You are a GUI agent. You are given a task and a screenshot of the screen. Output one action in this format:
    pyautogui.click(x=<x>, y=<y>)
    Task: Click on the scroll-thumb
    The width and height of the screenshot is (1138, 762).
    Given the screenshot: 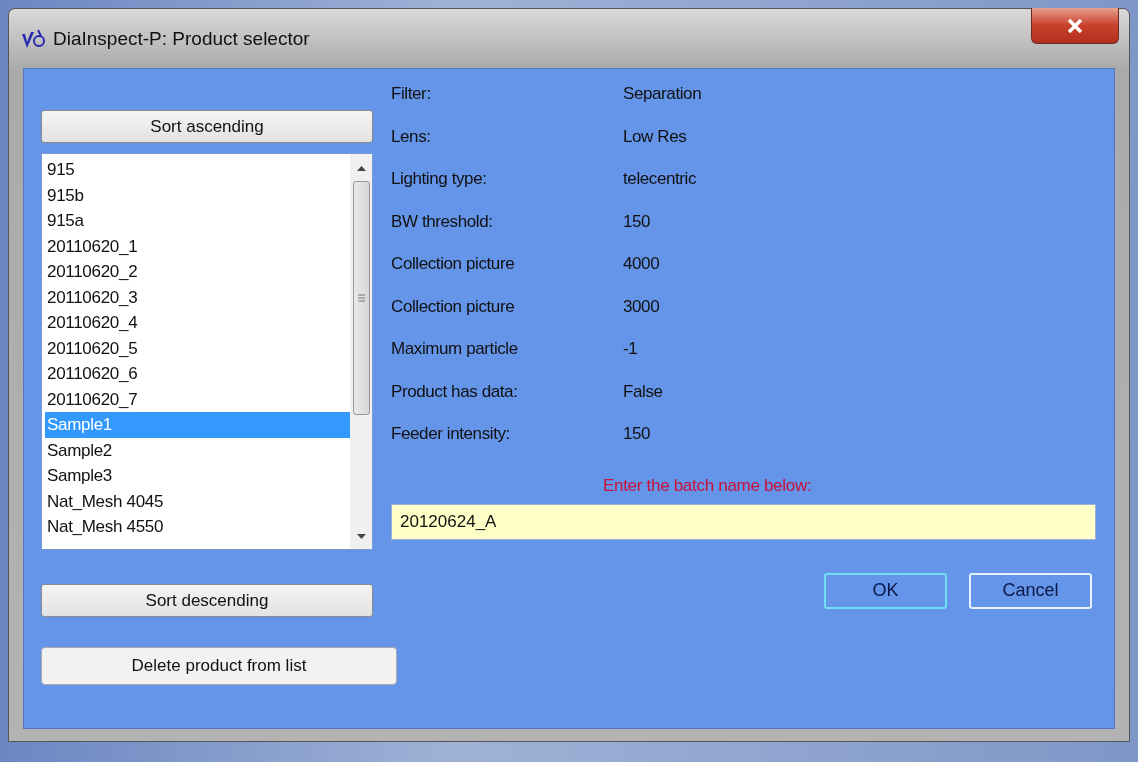 What is the action you would take?
    pyautogui.click(x=361, y=298)
    